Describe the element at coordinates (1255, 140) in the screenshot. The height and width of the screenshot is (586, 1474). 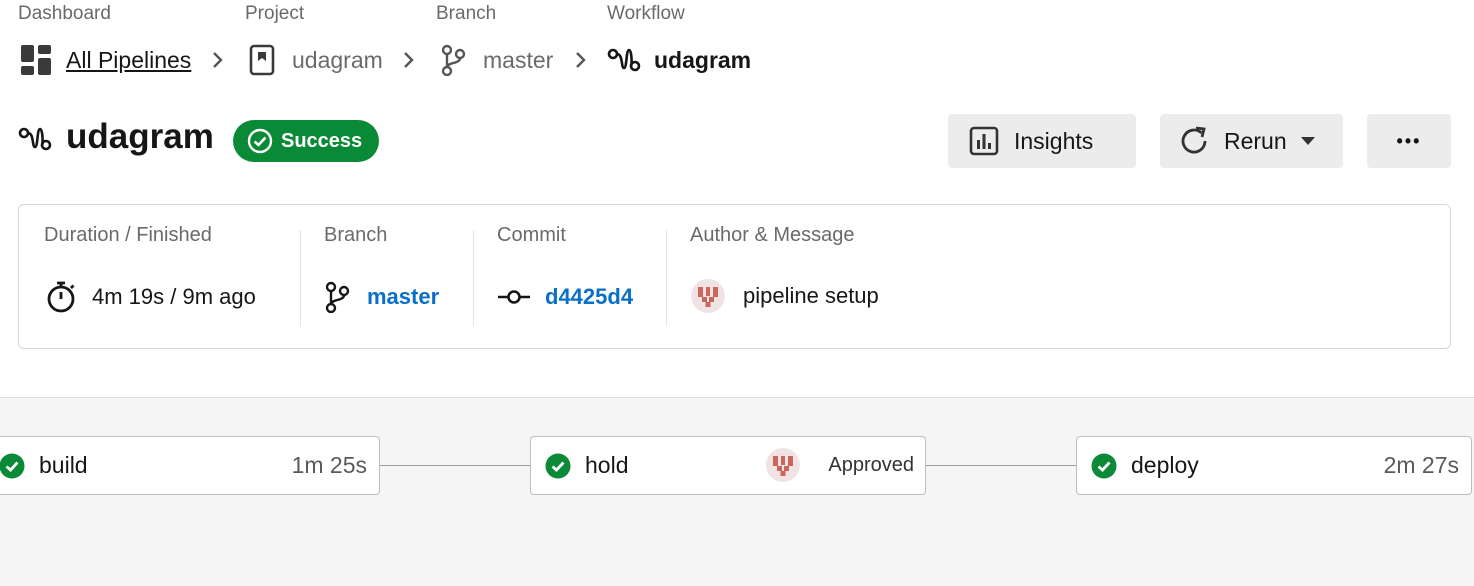
I see `rerun-button-label: Rerun` at that location.